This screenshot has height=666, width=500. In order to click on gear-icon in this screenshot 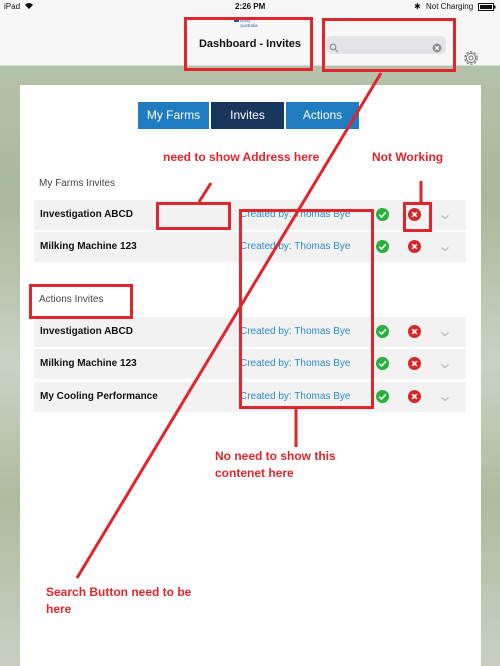, I will do `click(471, 58)`.